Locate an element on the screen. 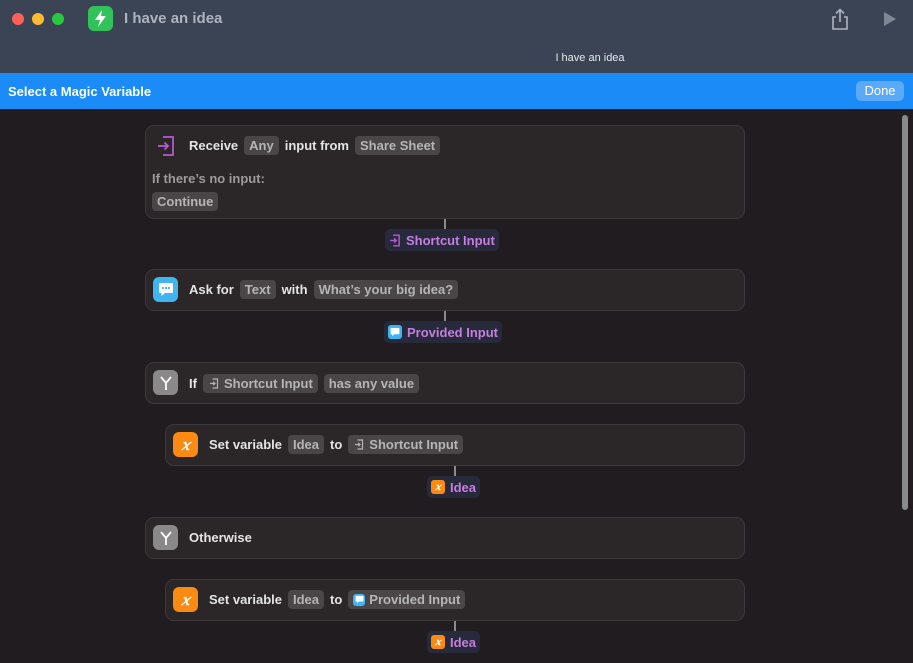 The width and height of the screenshot is (913, 663). variable-value-label: Provided Input is located at coordinates (415, 599).